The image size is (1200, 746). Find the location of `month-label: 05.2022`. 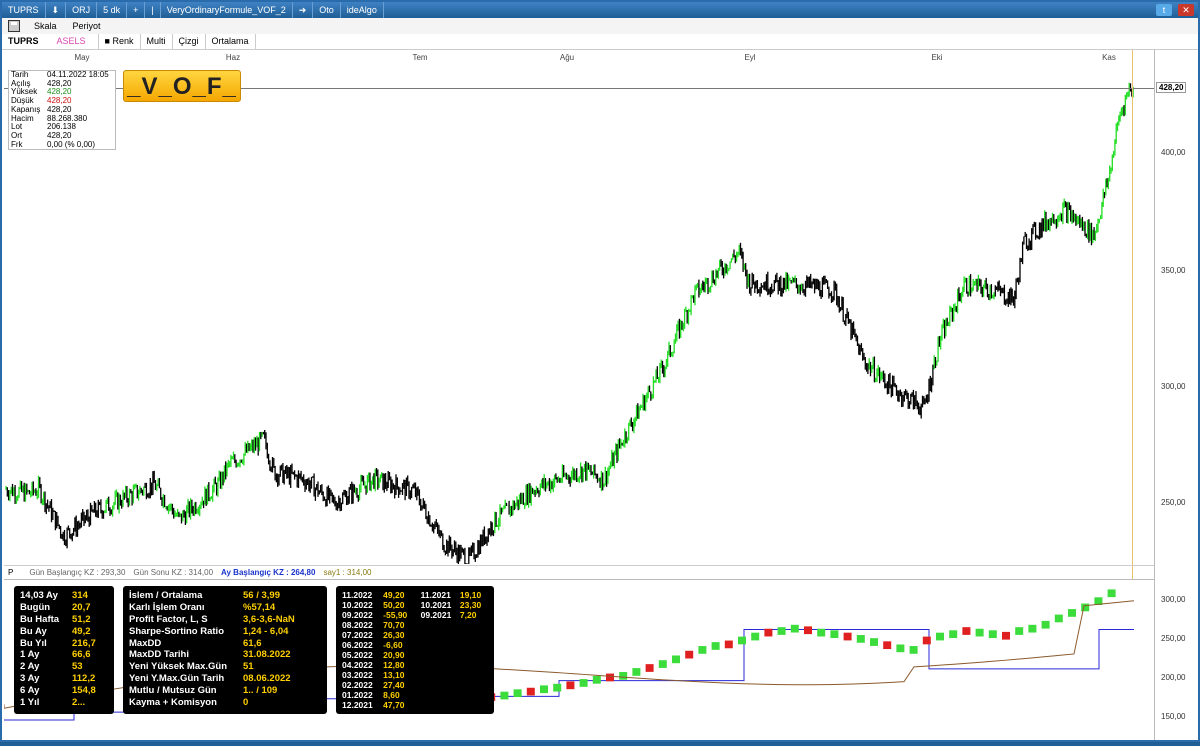

month-label: 05.2022 is located at coordinates (357, 655).